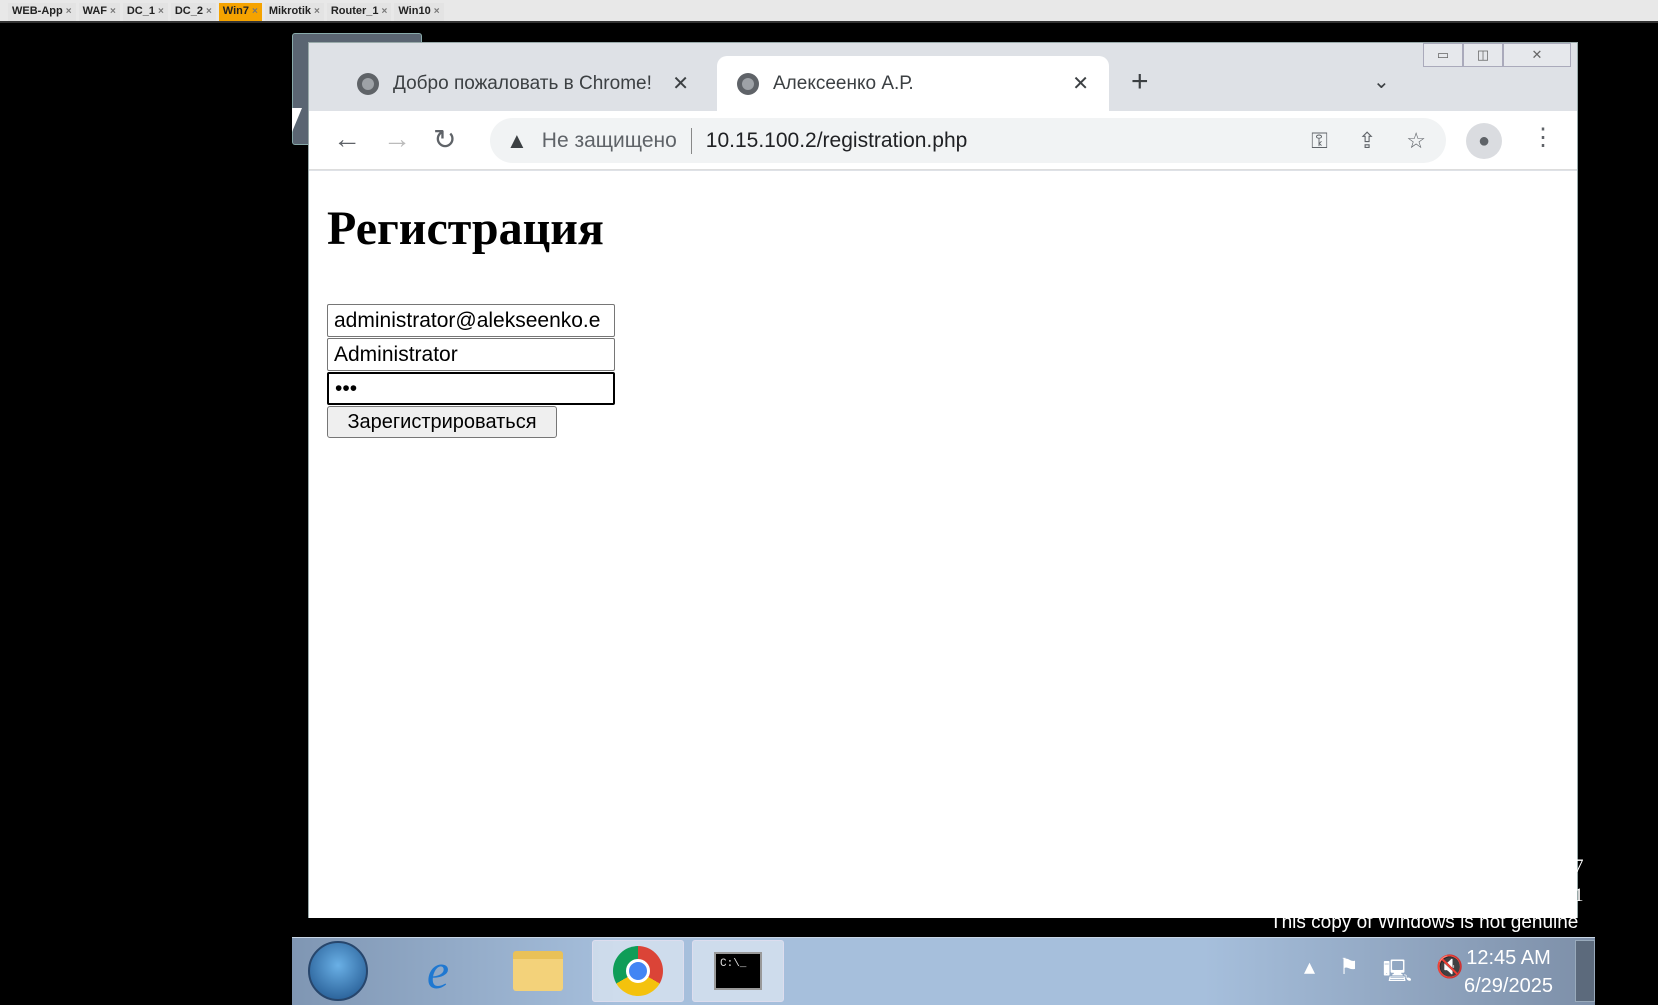 The width and height of the screenshot is (1658, 1005). I want to click on browser-tab-active: Алексеенко А.Р. ✕, so click(913, 83).